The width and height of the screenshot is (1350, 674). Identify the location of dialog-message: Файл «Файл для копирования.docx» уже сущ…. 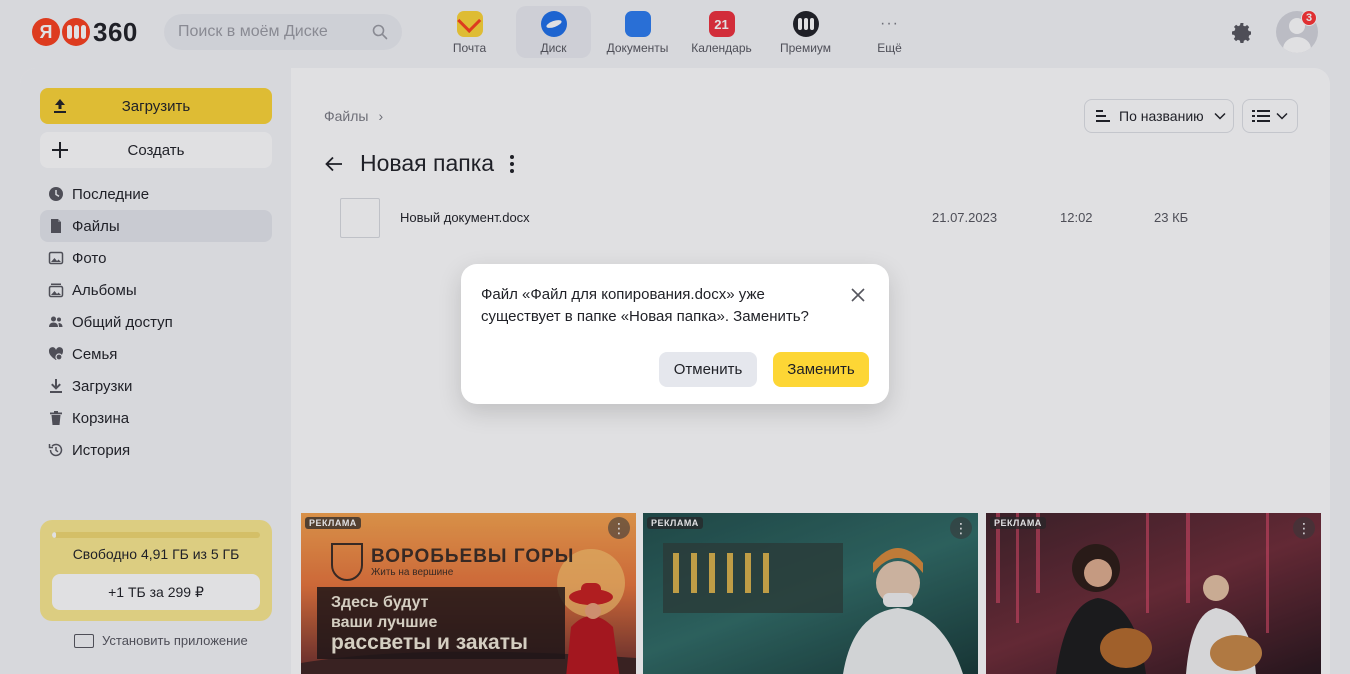
(645, 305).